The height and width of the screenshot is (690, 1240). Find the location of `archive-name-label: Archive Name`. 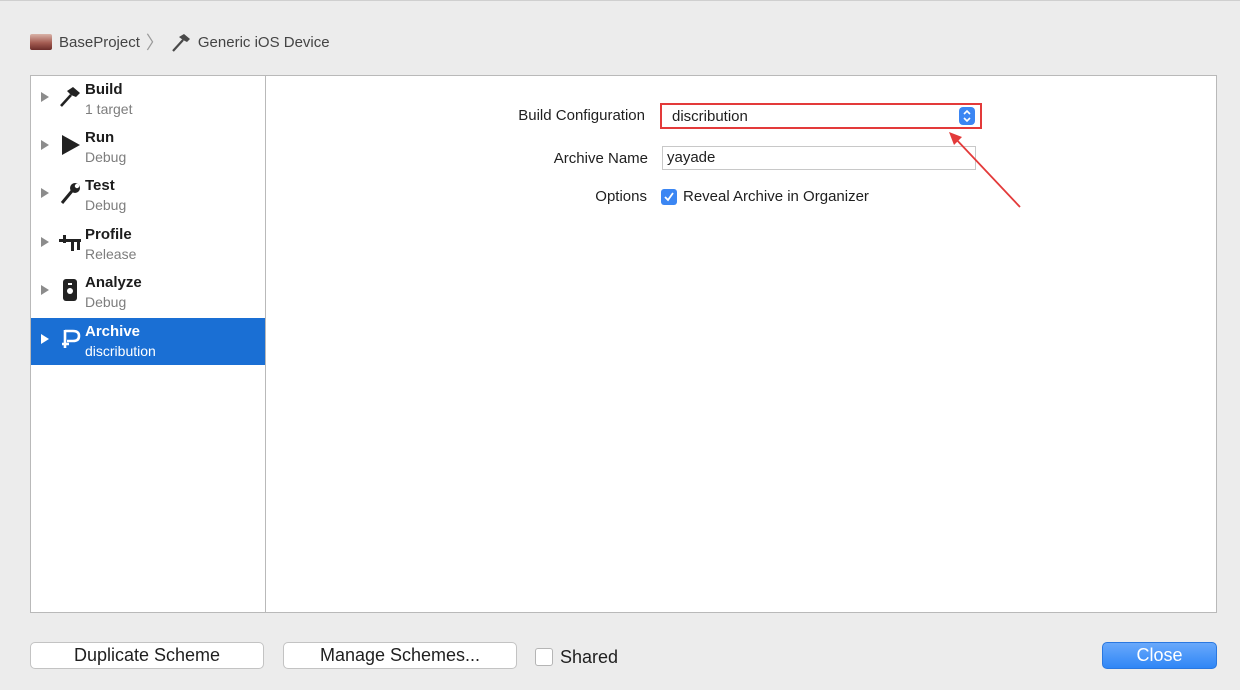

archive-name-label: Archive Name is located at coordinates (600, 158).